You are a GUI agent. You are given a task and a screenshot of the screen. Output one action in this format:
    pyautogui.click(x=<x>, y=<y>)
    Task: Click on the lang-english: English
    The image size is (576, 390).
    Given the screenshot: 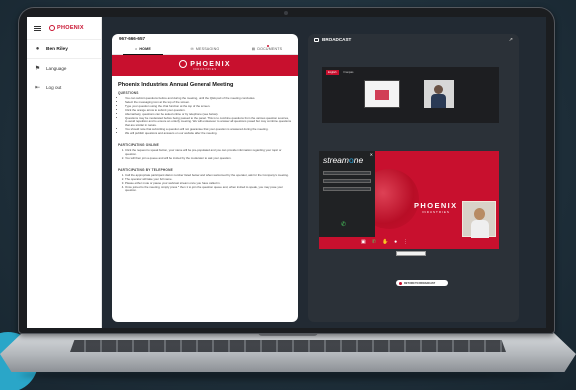 What is the action you would take?
    pyautogui.click(x=332, y=72)
    